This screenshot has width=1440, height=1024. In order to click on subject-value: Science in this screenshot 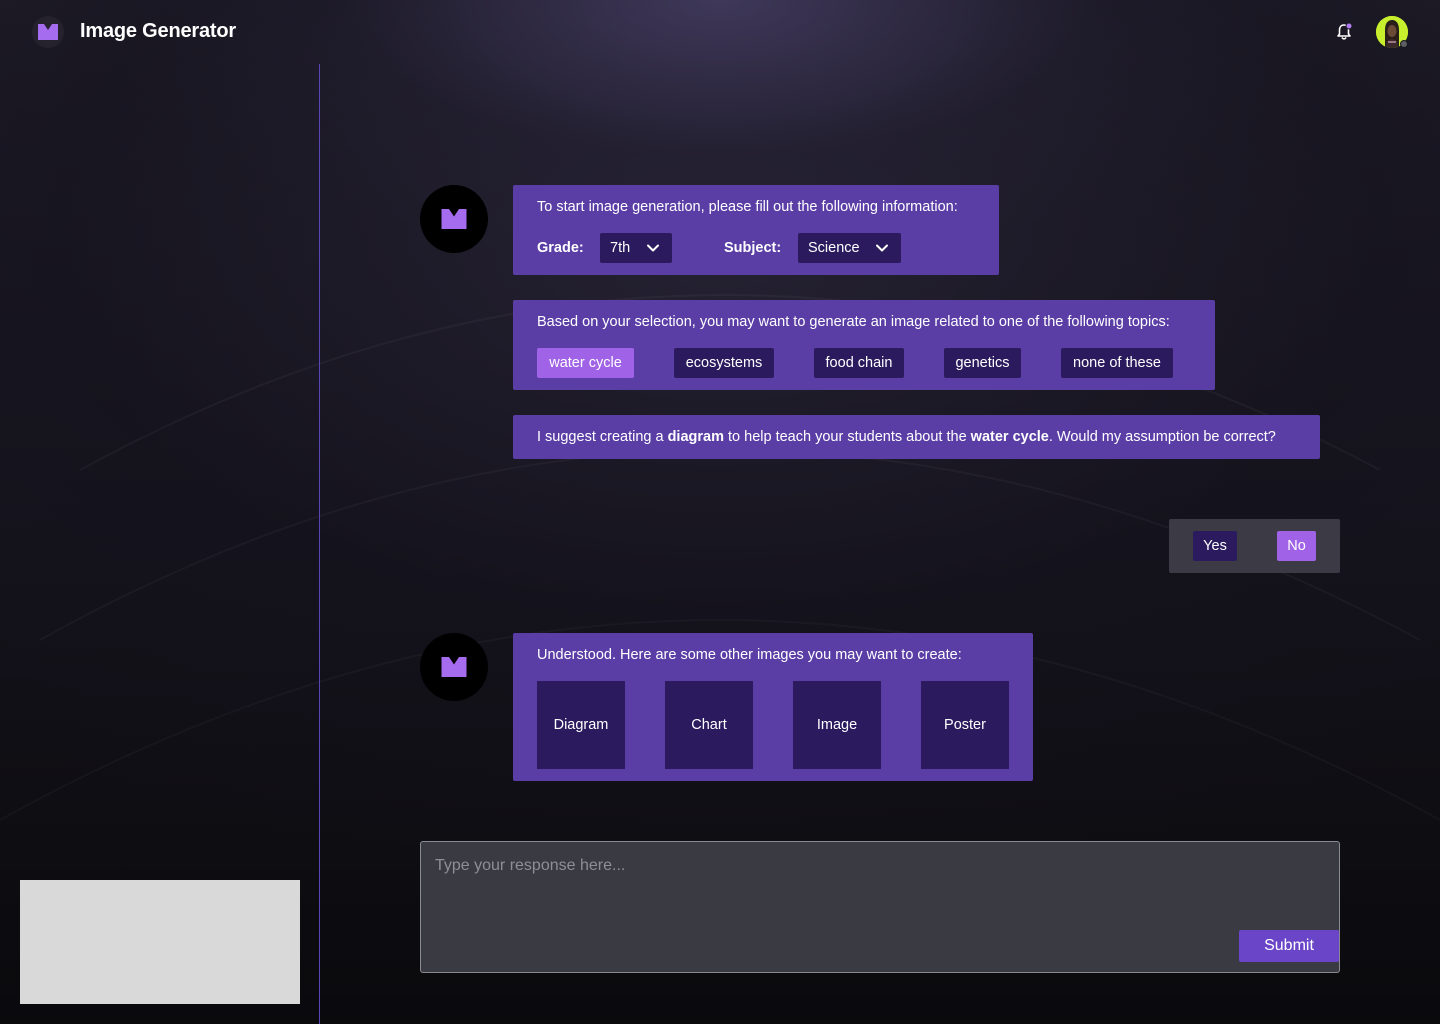, I will do `click(834, 248)`.